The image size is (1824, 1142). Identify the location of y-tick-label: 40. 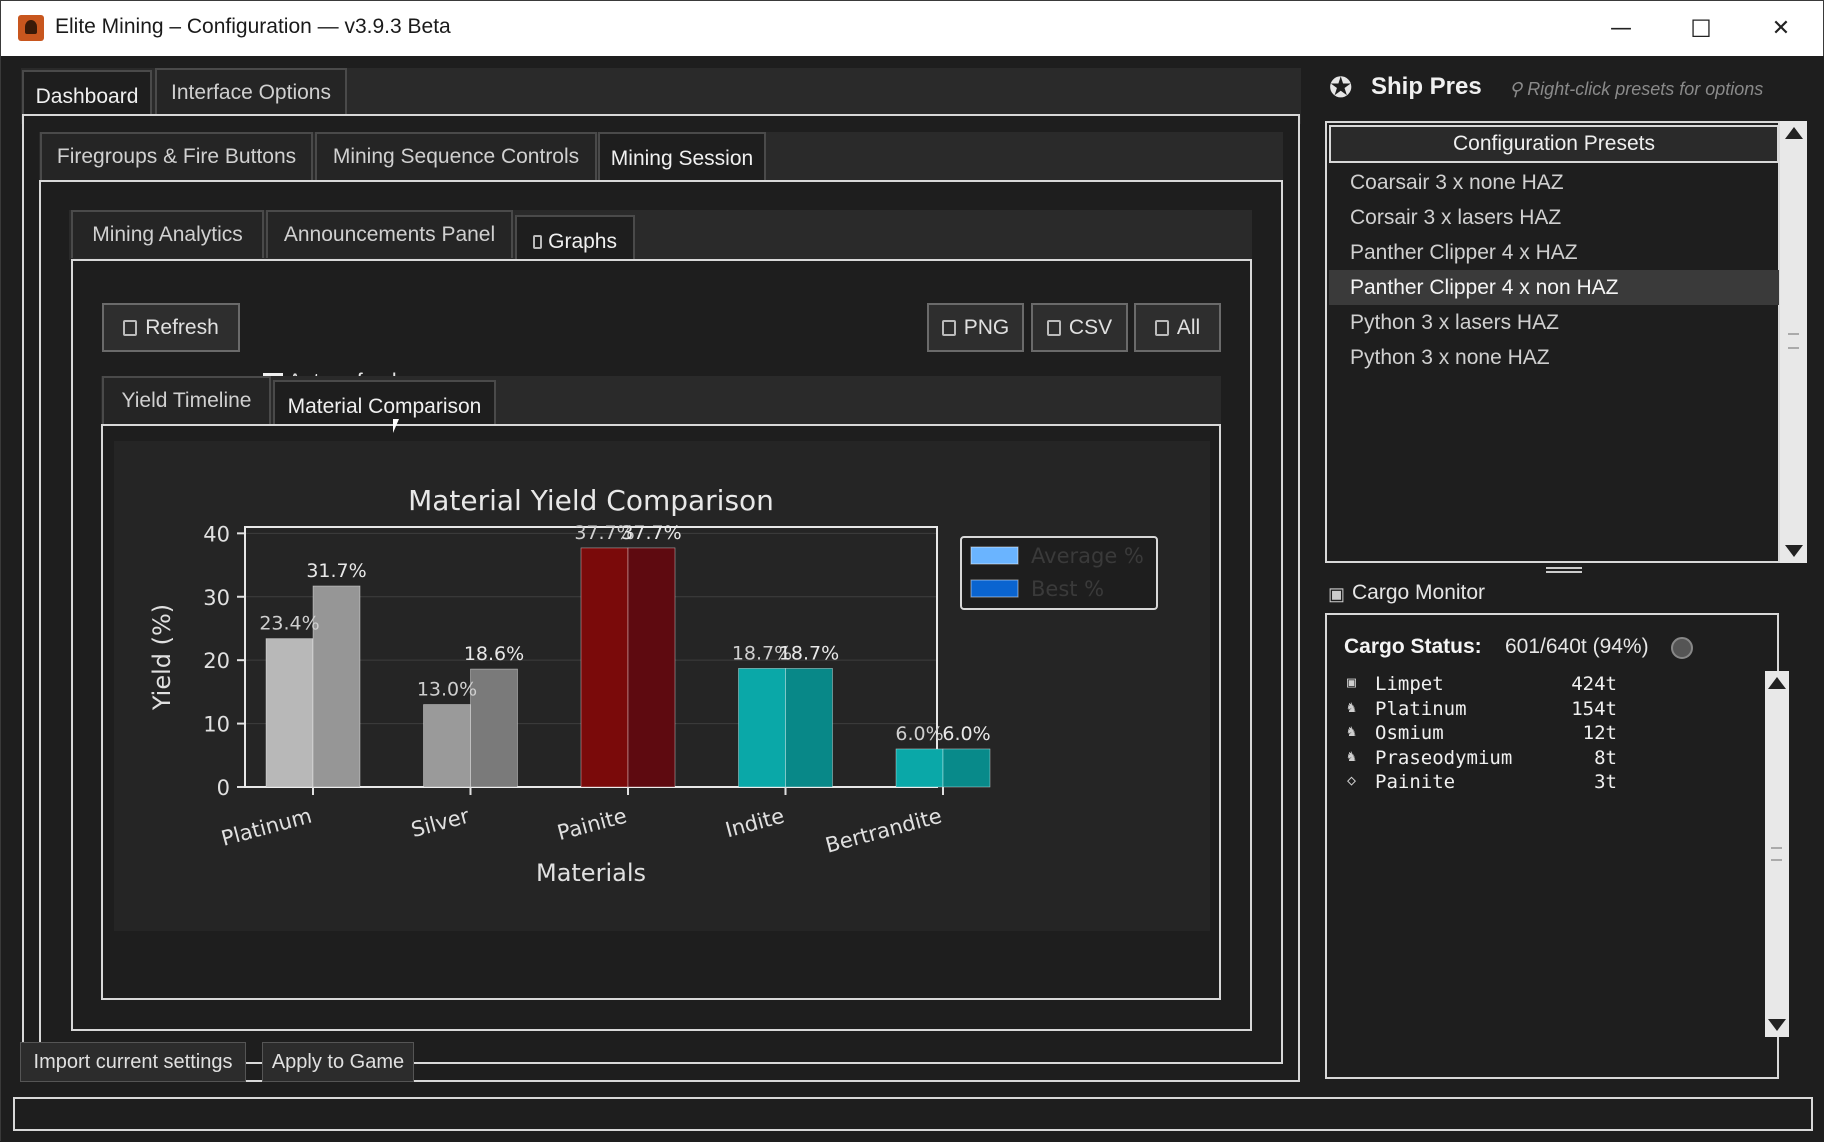
(216, 534).